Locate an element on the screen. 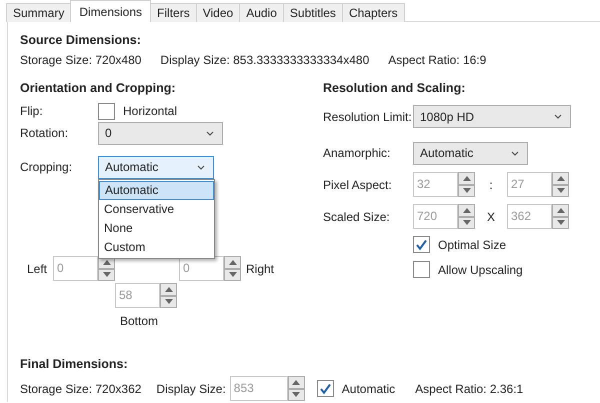 This screenshot has height=403, width=600. section-heading: Orientation and Cropping: is located at coordinates (98, 88).